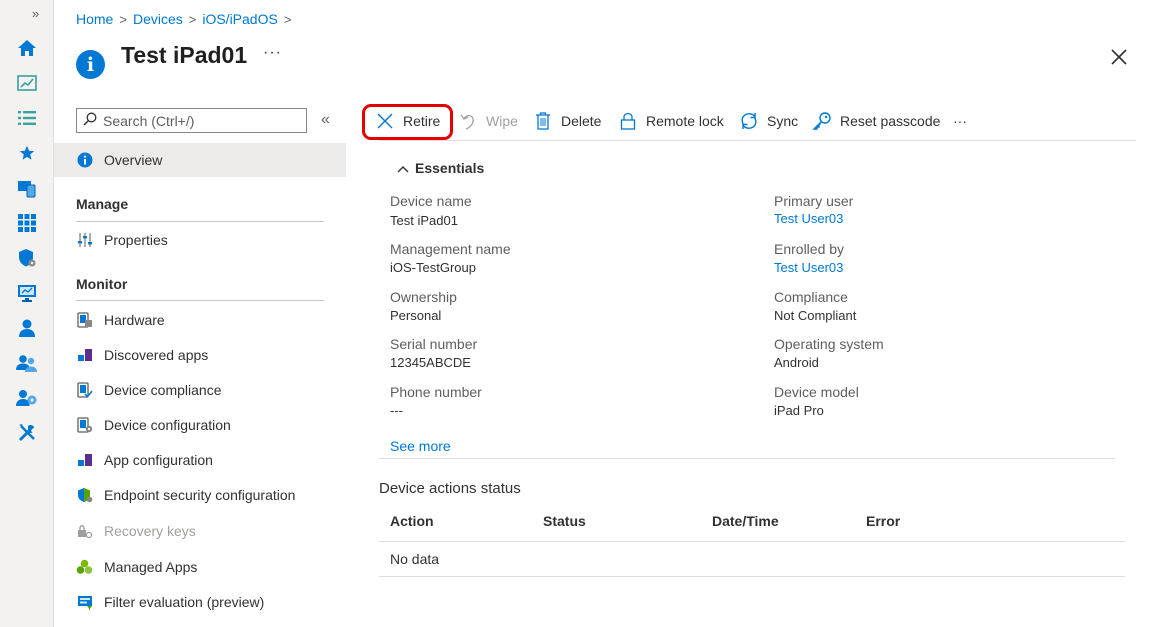  I want to click on properties-sliders-icon, so click(84, 240).